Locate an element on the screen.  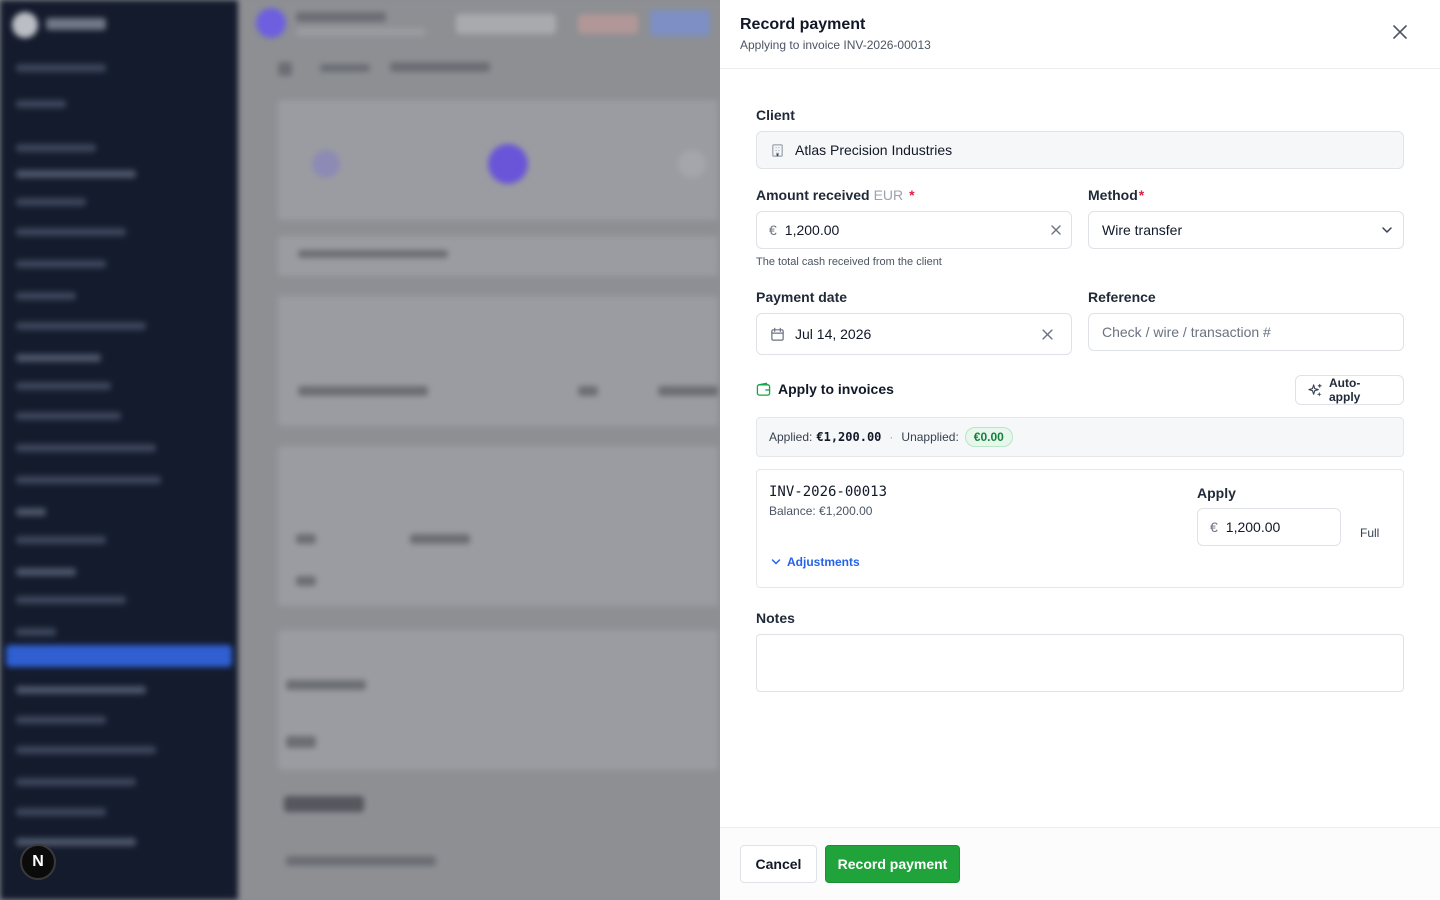
reference-input: Check / wire / transaction # is located at coordinates (1246, 332).